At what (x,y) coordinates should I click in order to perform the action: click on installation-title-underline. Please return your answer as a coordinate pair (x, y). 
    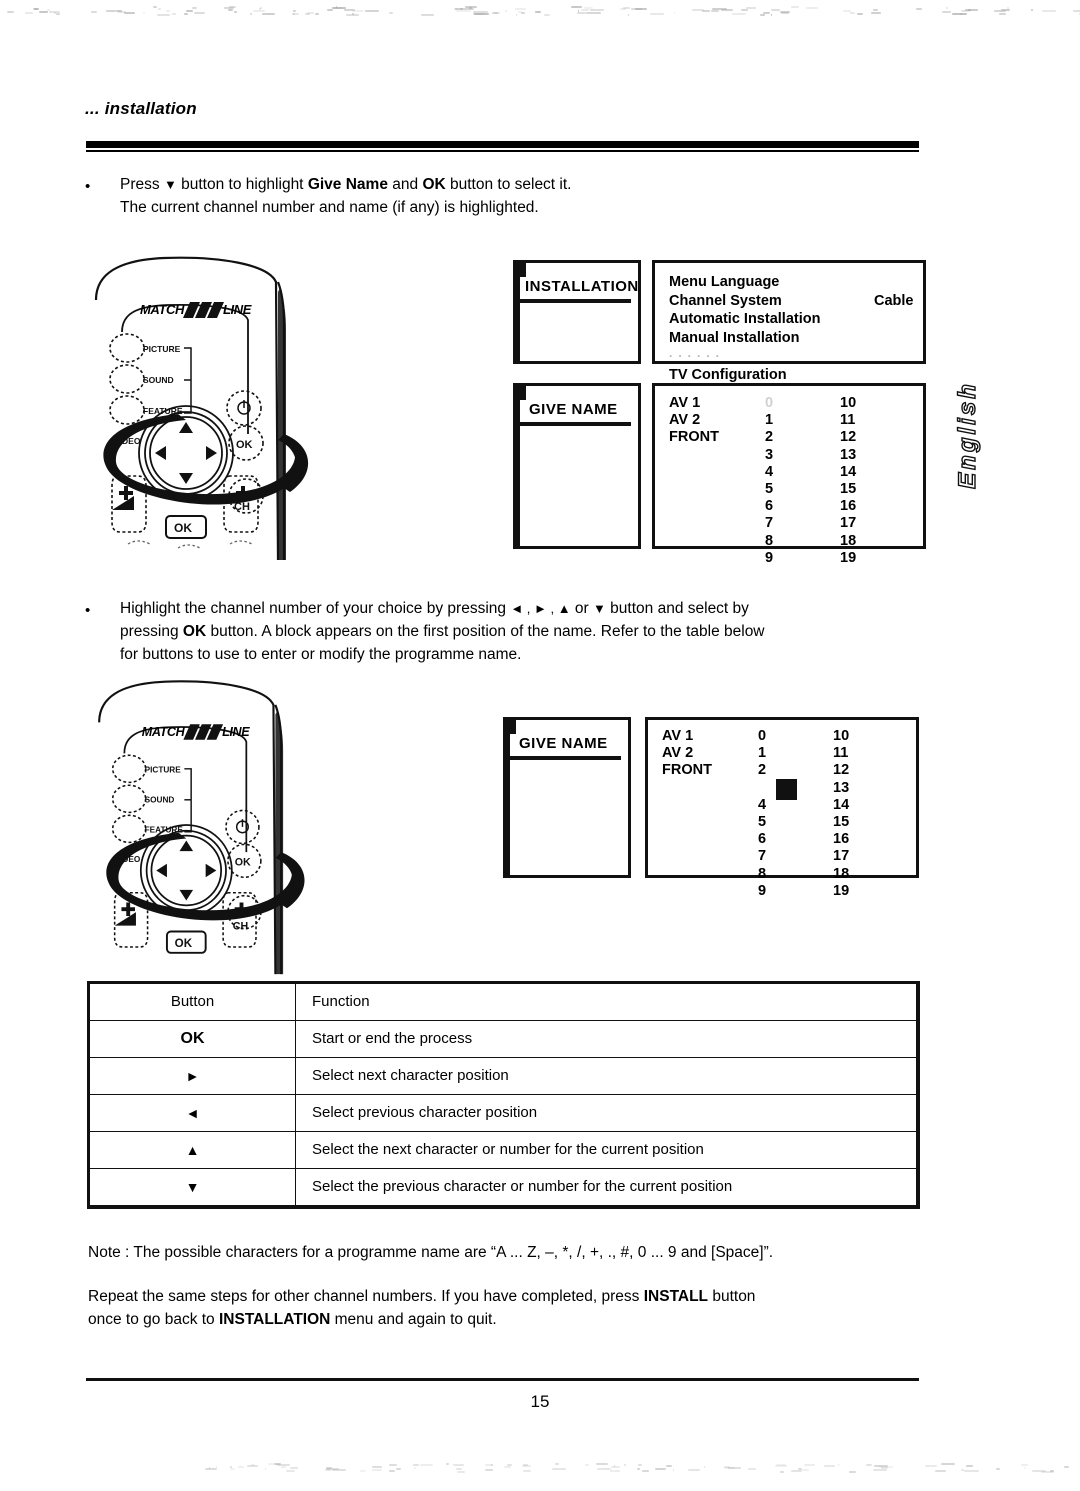
    Looking at the image, I should click on (572, 301).